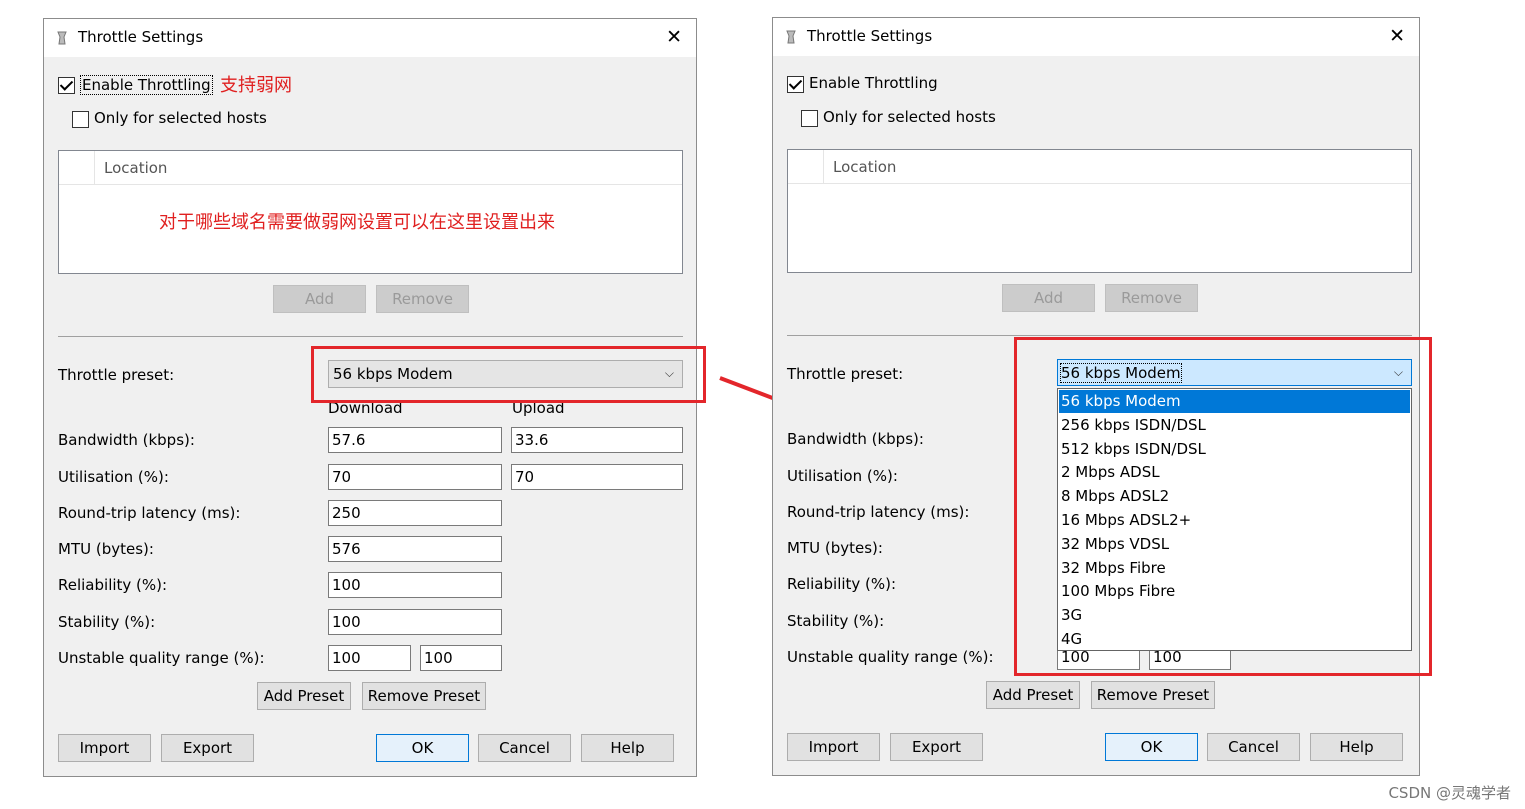  I want to click on column-separator, so click(823, 167).